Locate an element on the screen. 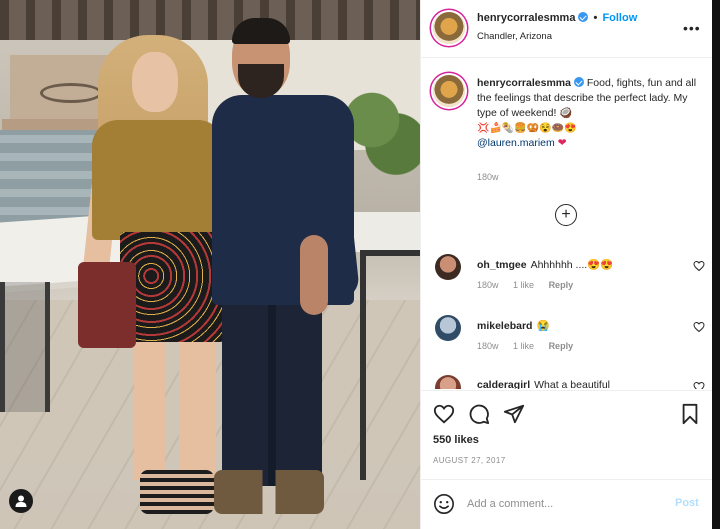  follow-button: Follow is located at coordinates (619, 18).